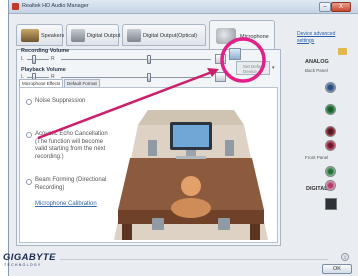 This screenshot has width=358, height=276. What do you see at coordinates (30, 35) in the screenshot?
I see `speaker-icon` at bounding box center [30, 35].